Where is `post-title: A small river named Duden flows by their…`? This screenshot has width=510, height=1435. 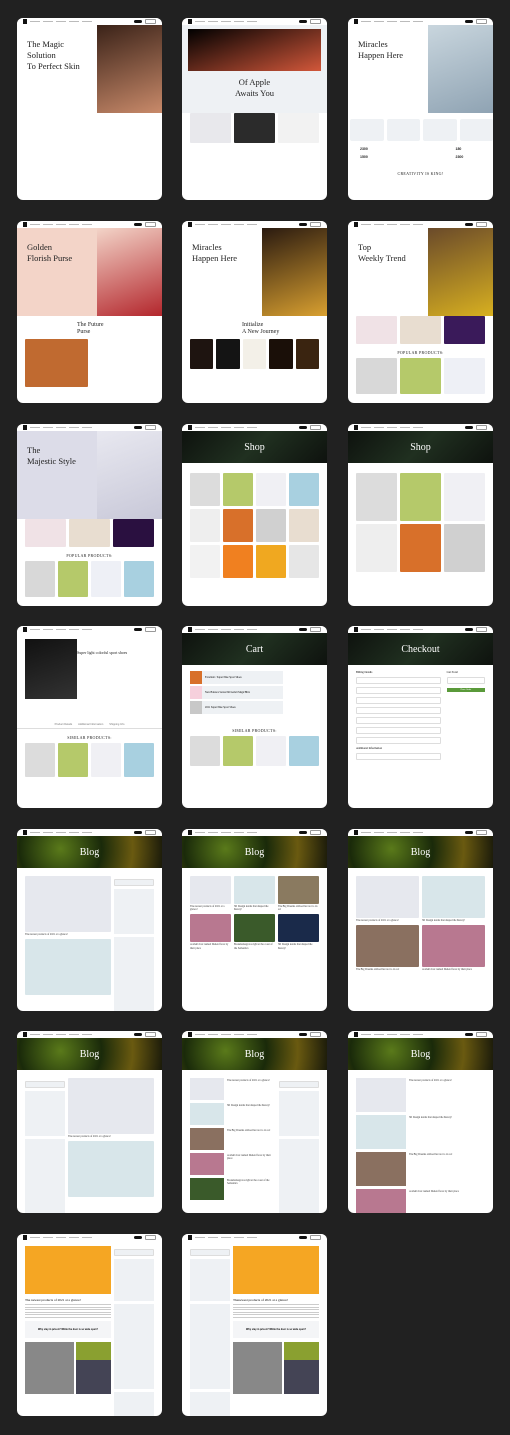 post-title: A small river named Duden flows by their… is located at coordinates (251, 1164).